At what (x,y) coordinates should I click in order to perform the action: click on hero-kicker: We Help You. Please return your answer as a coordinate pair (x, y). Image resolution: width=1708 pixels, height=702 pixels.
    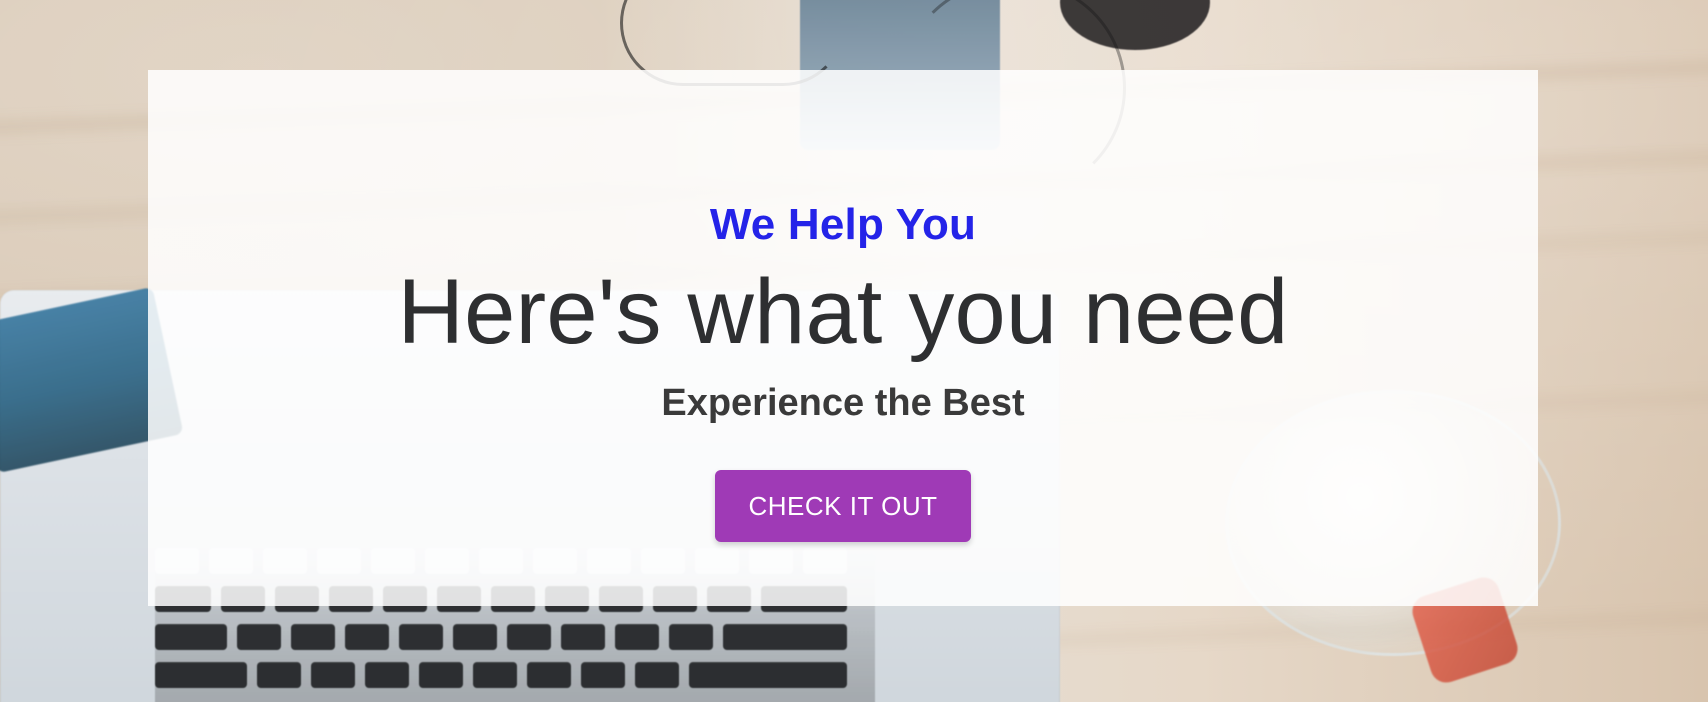
    Looking at the image, I should click on (843, 224).